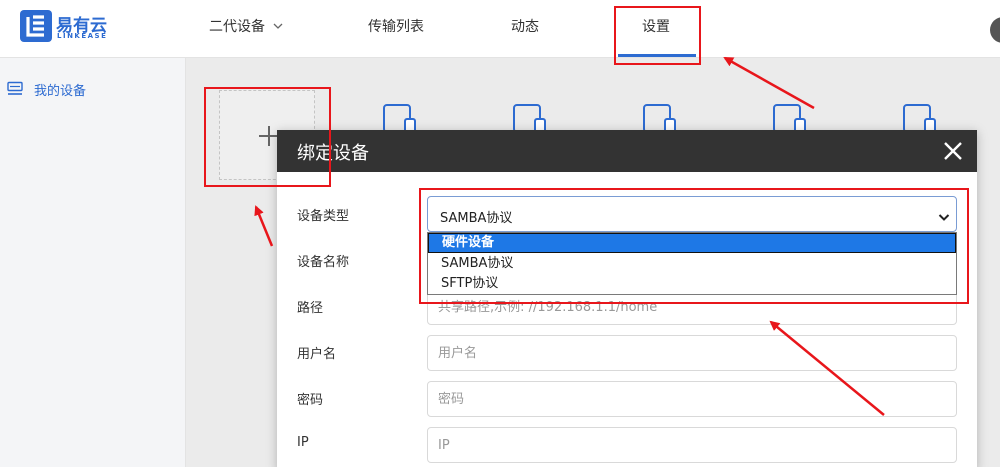 This screenshot has width=1000, height=467. What do you see at coordinates (396, 29) in the screenshot?
I see `nav-transfer-list: 传输列表` at bounding box center [396, 29].